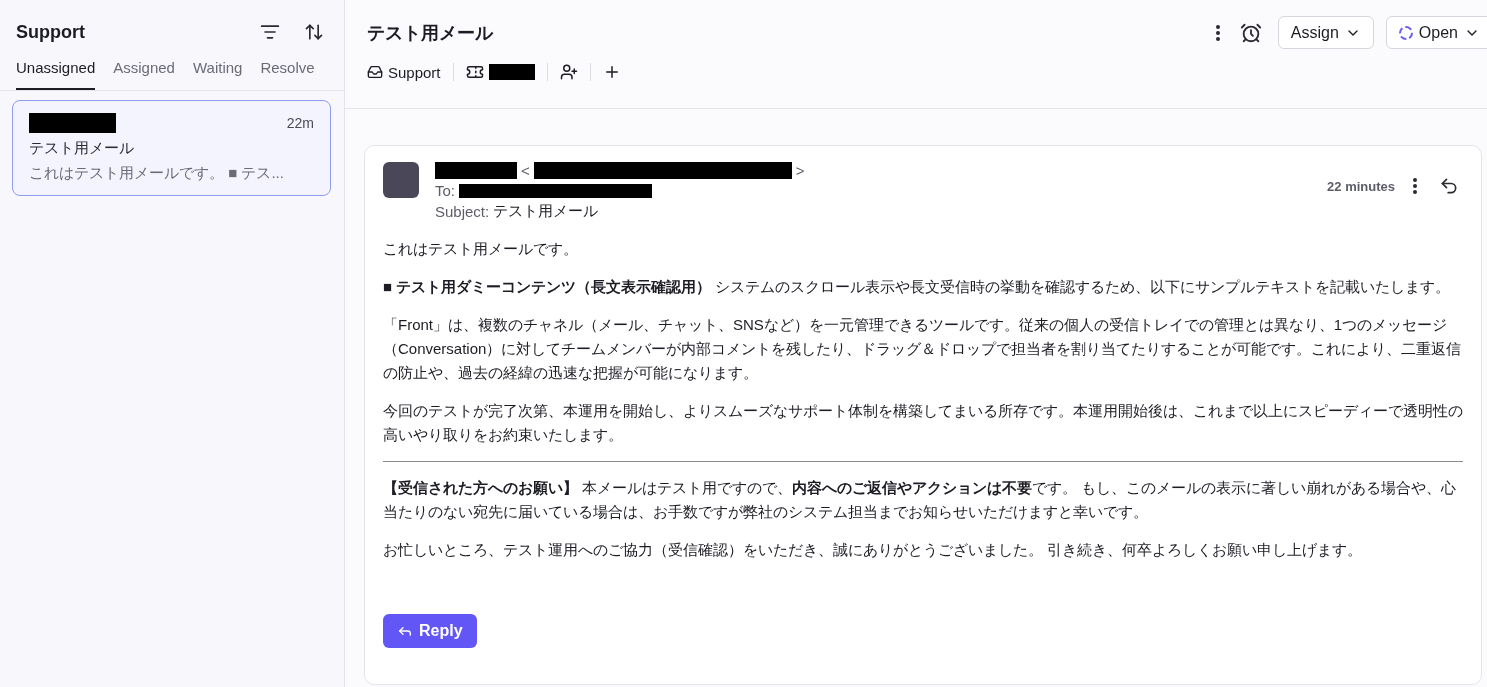 This screenshot has height=687, width=1487. Describe the element at coordinates (462, 211) in the screenshot. I see `subject-label: Subject:` at that location.